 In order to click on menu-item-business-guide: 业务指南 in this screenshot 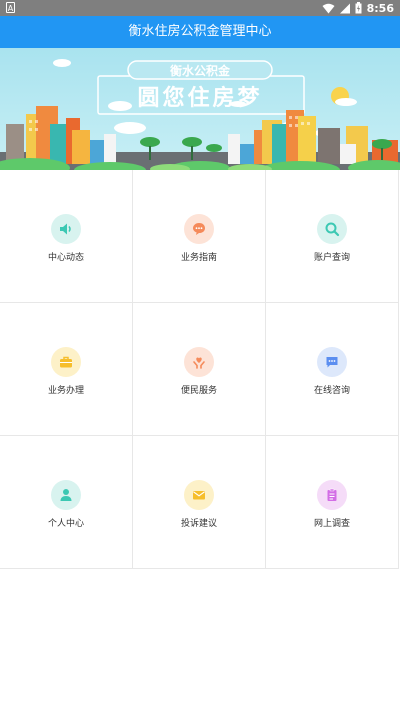, I will do `click(199, 236)`.